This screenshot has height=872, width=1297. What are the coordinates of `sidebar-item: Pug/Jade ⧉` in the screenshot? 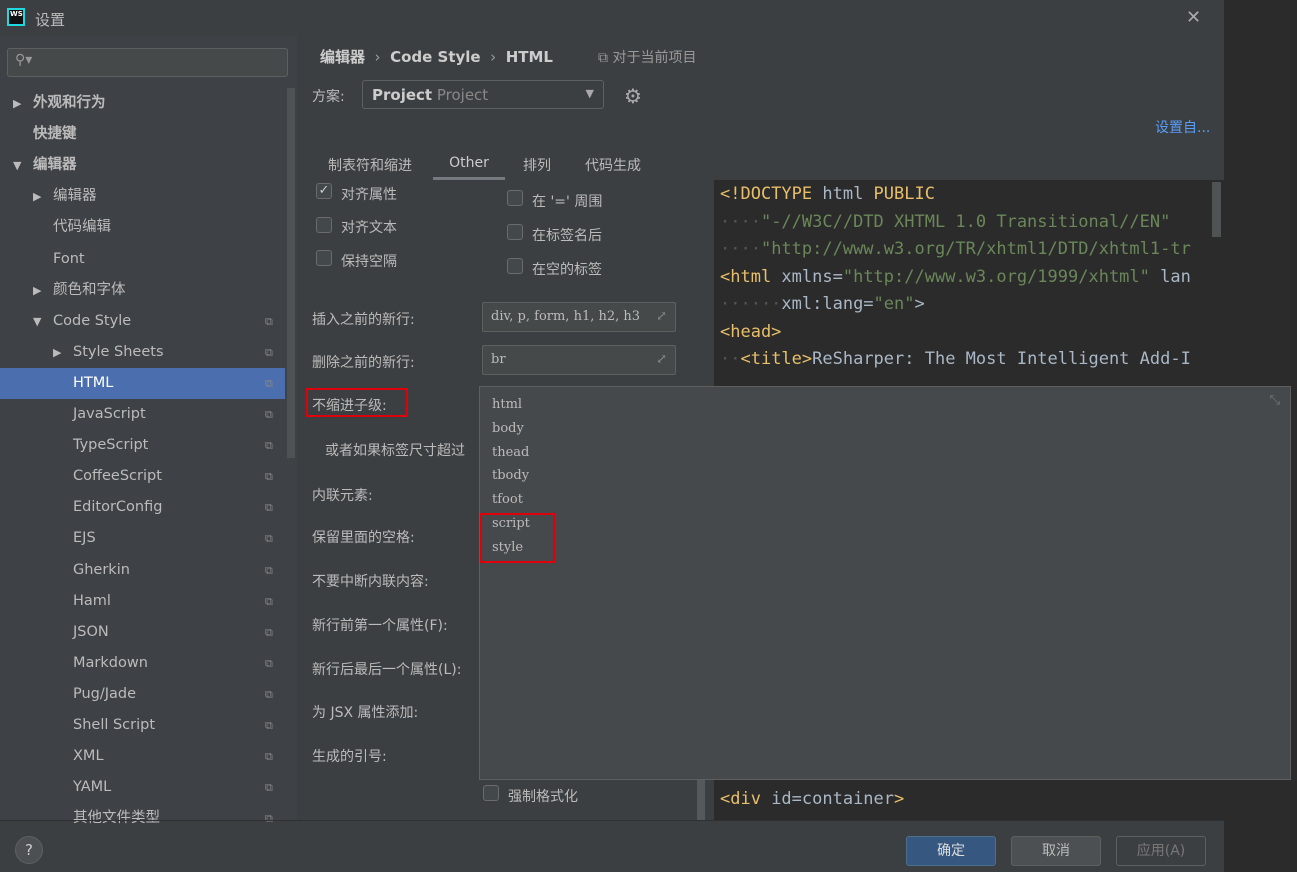 It's located at (142, 694).